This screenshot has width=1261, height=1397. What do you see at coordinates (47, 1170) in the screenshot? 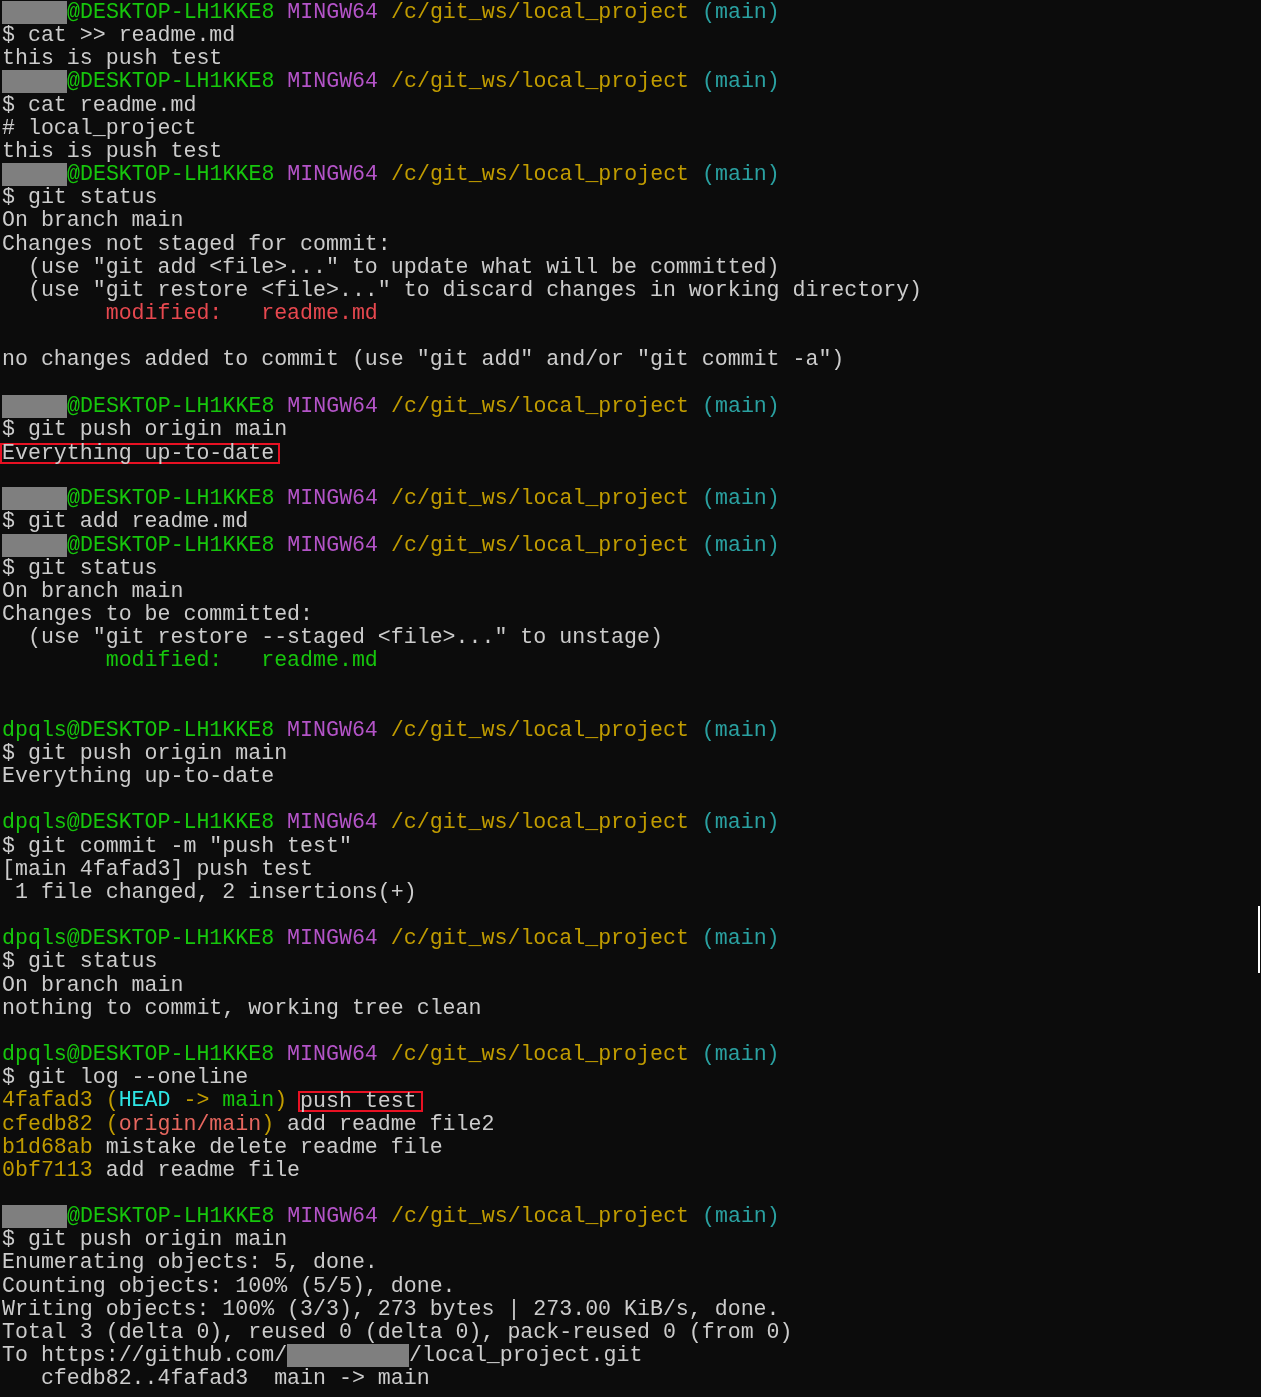
I see `commit-hash: 0bf7113` at bounding box center [47, 1170].